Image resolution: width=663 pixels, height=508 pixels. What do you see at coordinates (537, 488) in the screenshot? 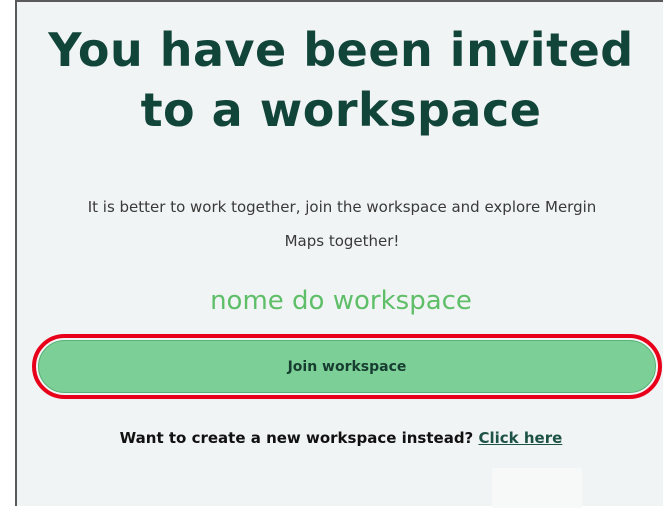
I see `background-patch` at bounding box center [537, 488].